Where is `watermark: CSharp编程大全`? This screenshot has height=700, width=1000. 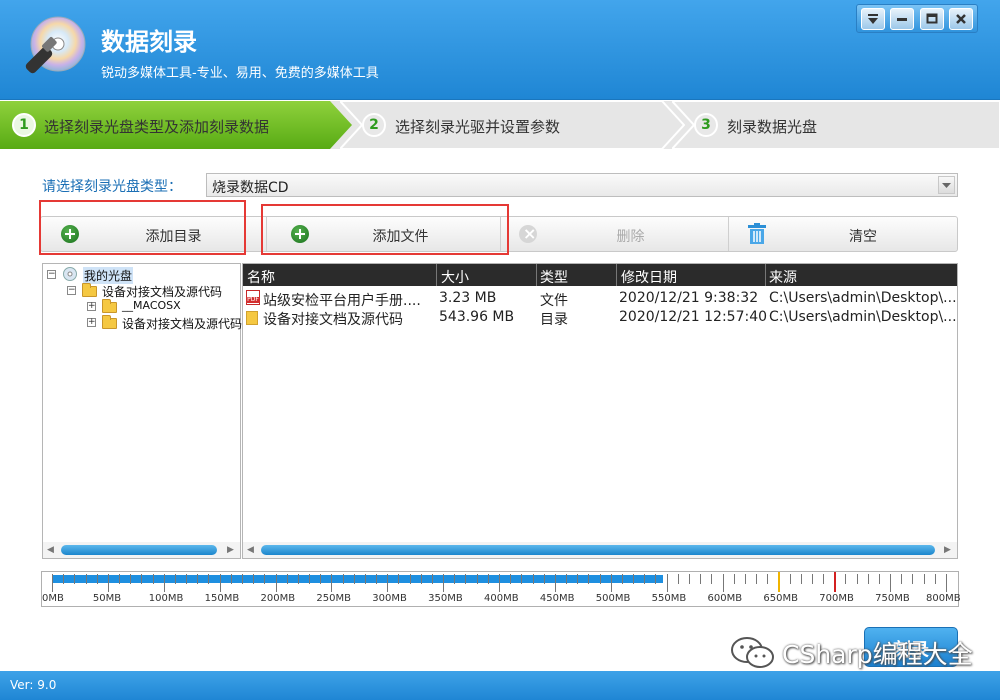 watermark: CSharp编程大全 is located at coordinates (860, 652).